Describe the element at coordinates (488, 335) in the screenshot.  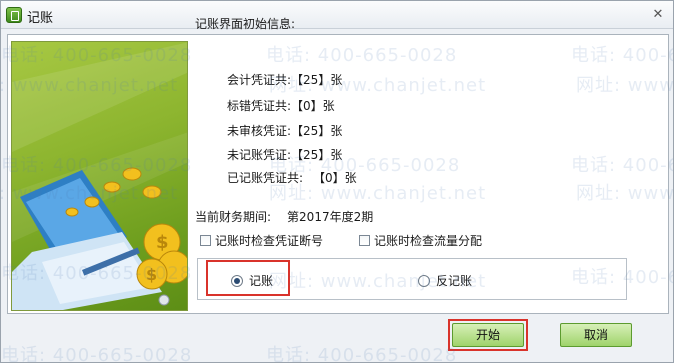
I see `highlight-start-button` at that location.